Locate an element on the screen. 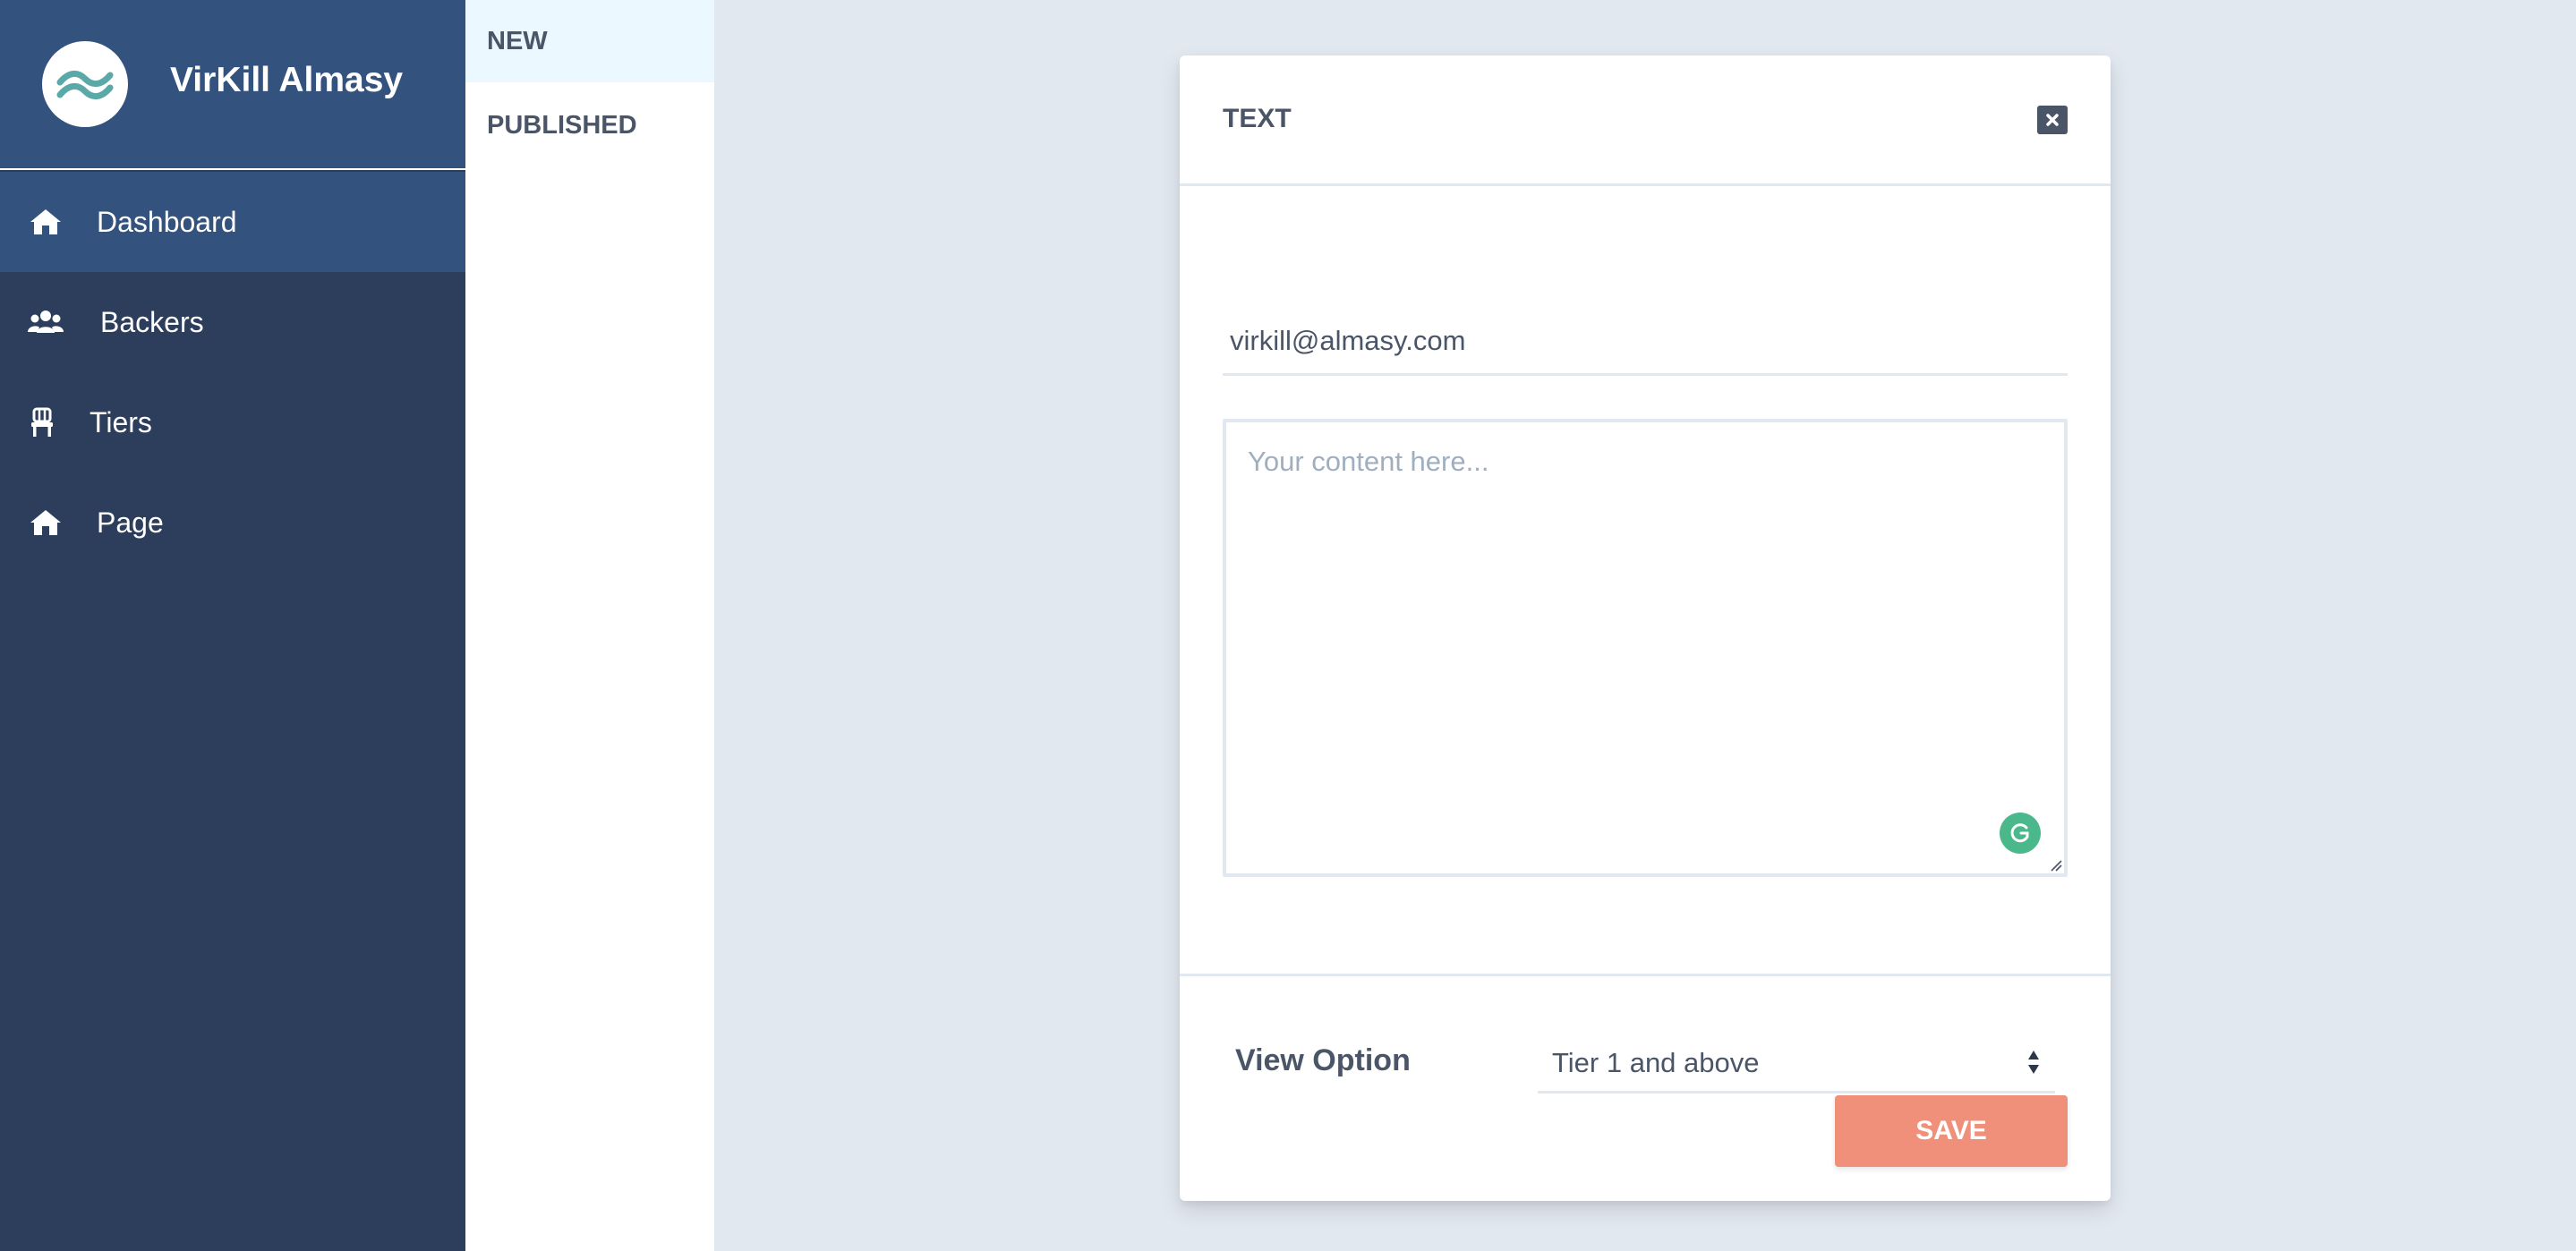  sidebar-item-label: Page is located at coordinates (130, 522).